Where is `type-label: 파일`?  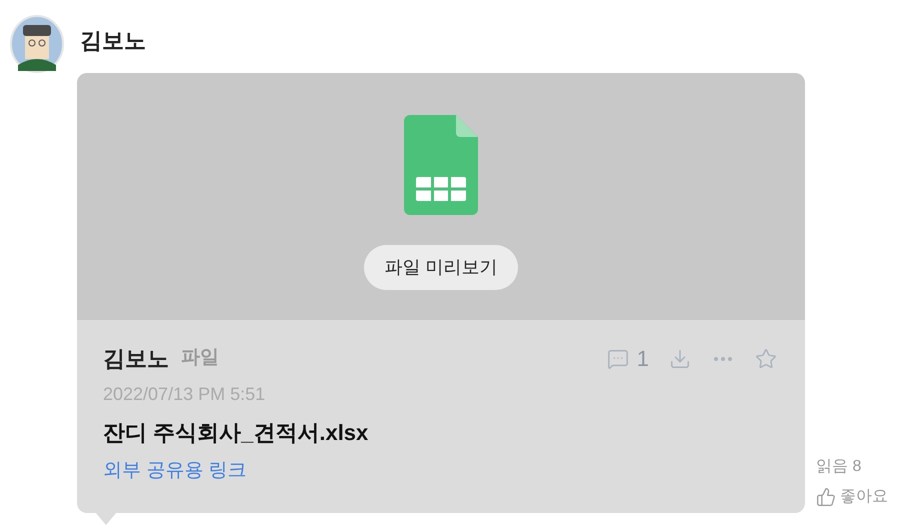
type-label: 파일 is located at coordinates (200, 358).